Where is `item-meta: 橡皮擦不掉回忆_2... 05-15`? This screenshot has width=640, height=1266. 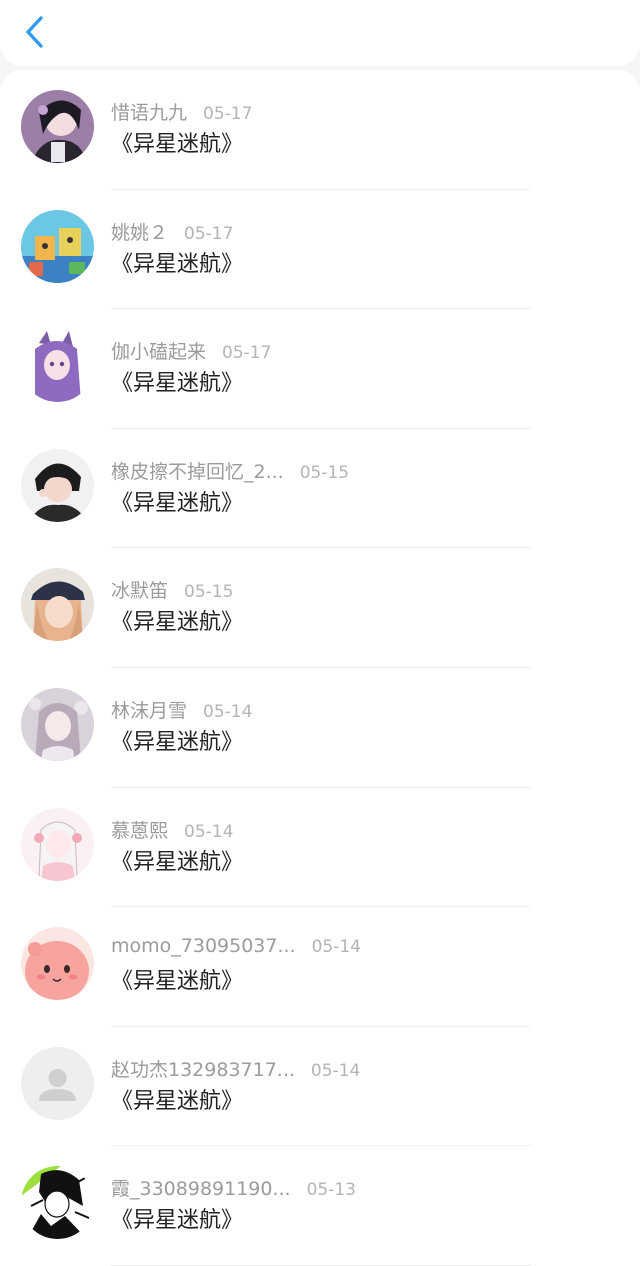
item-meta: 橡皮擦不掉回忆_2... 05-15 is located at coordinates (230, 470).